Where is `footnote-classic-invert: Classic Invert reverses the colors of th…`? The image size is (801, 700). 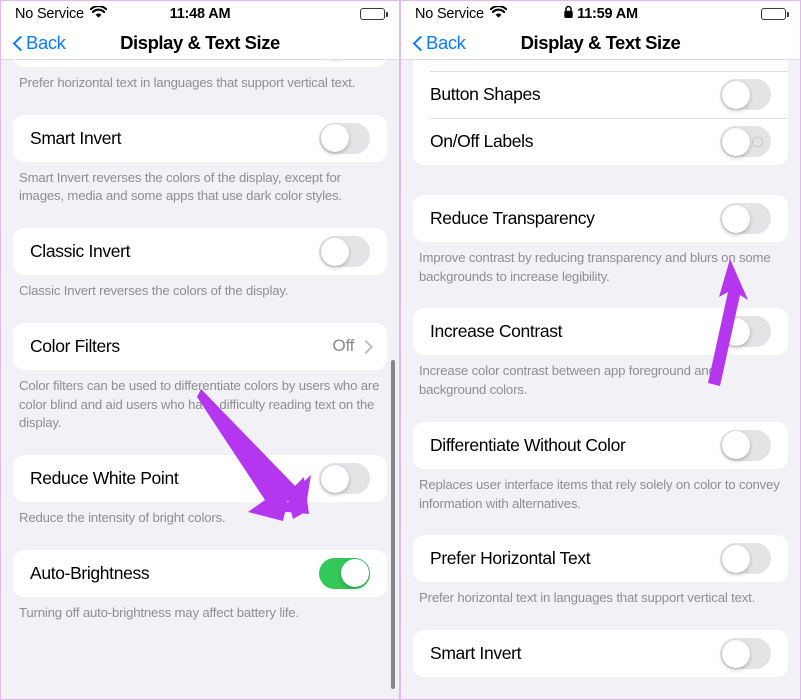
footnote-classic-invert: Classic Invert reverses the colors of th… is located at coordinates (154, 291).